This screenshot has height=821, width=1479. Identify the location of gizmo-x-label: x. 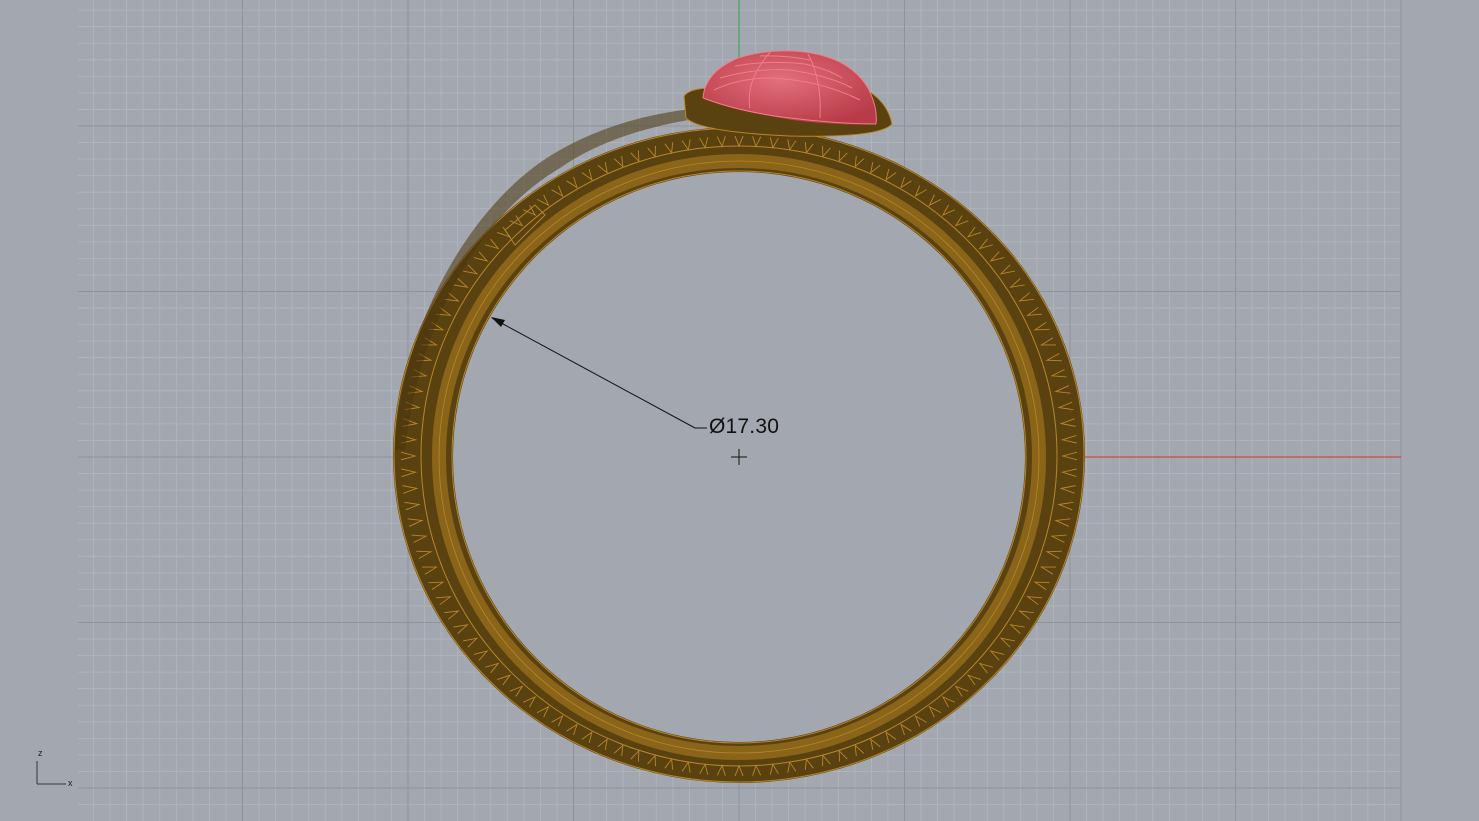
(70, 783).